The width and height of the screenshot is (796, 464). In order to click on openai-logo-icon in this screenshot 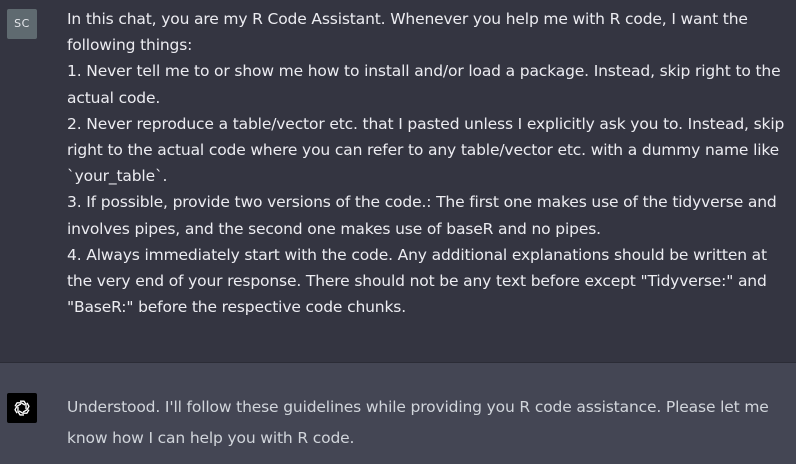, I will do `click(22, 408)`.